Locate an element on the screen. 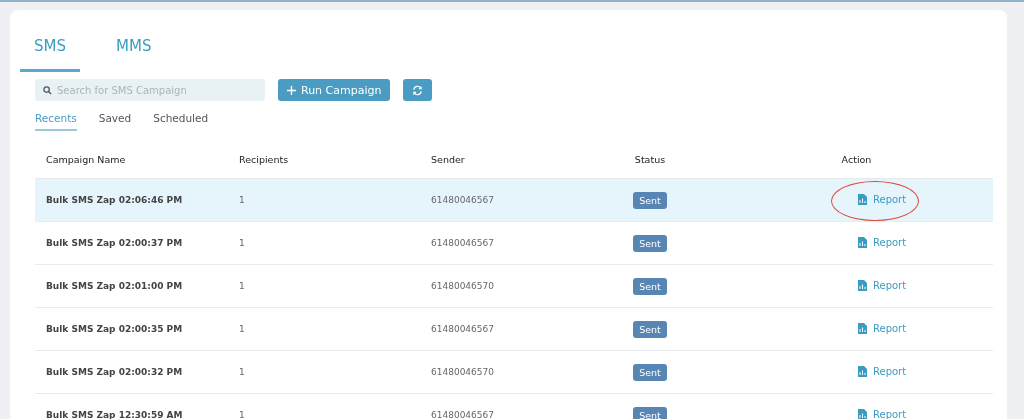 The height and width of the screenshot is (419, 1024). search-icon is located at coordinates (47, 90).